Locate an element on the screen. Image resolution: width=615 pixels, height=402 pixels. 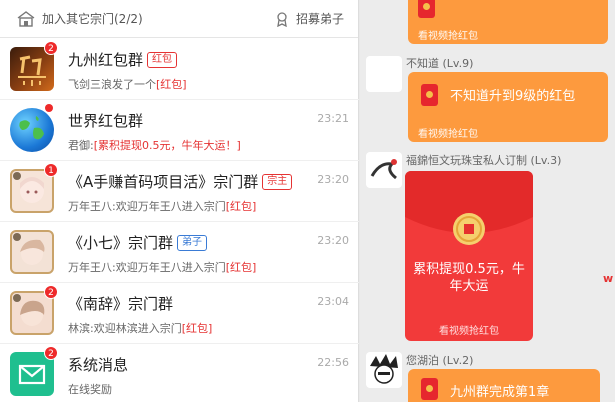
list-item: 2 九州红包群 红包 飞剑三浪发了一个[红包] is located at coordinates (179, 69).